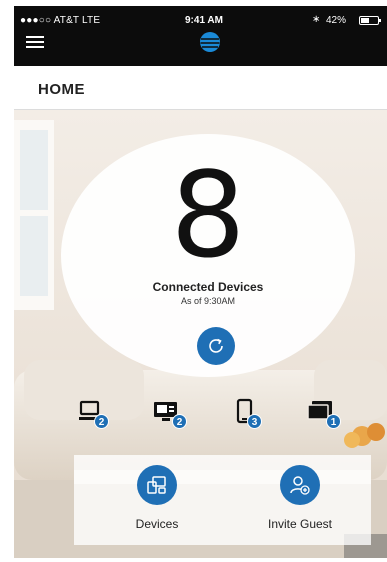 This screenshot has width=387, height=562. I want to click on as-of-timestamp: As of 9:30AM, so click(208, 301).